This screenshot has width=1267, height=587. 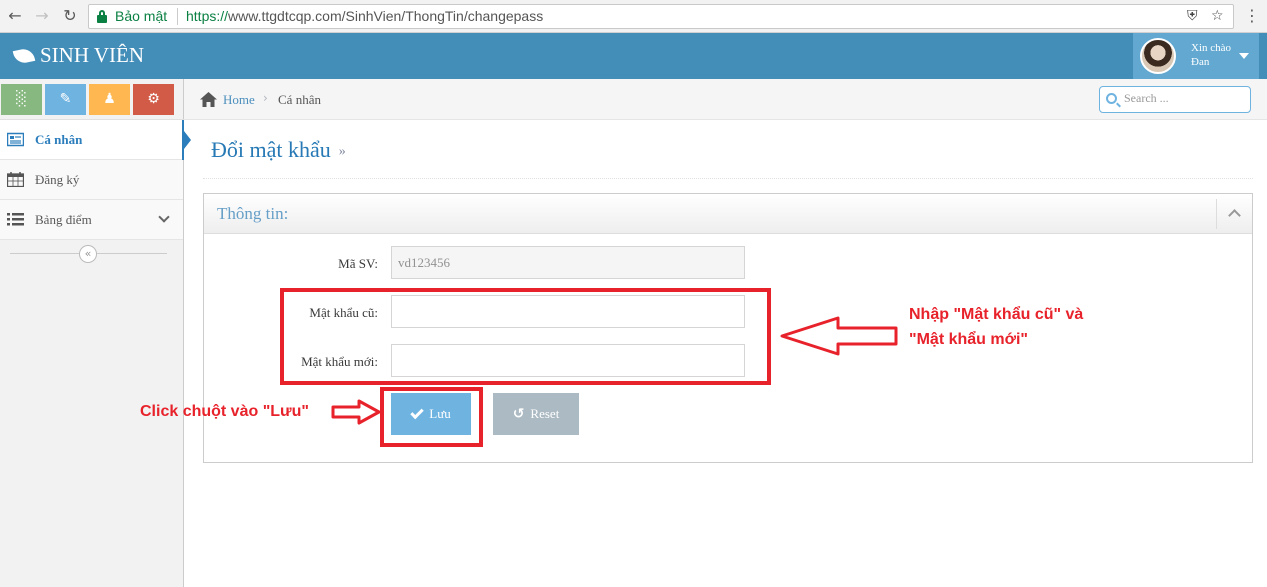 What do you see at coordinates (342, 151) in the screenshot?
I see `double-chevron-icon: »` at bounding box center [342, 151].